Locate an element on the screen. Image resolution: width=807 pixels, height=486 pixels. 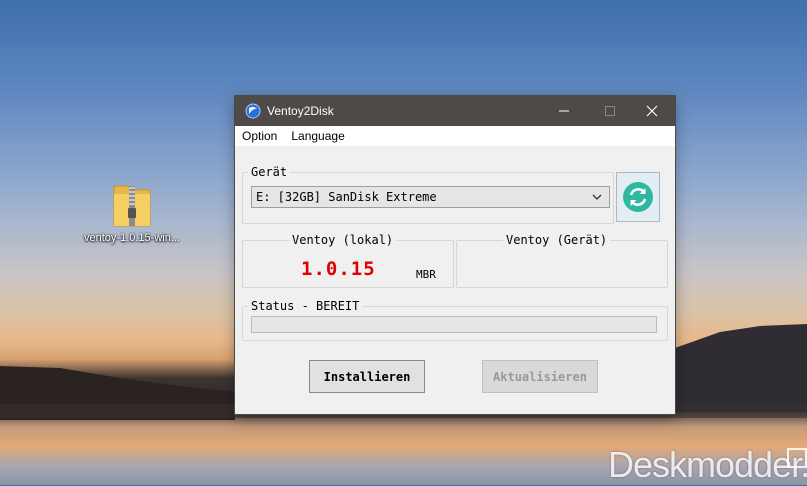
zip-folder-icon is located at coordinates (132, 206).